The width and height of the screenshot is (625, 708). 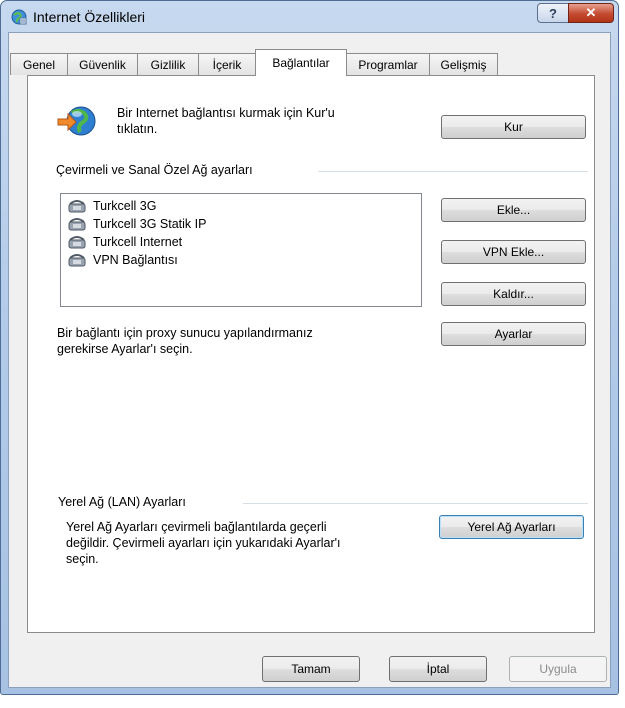 I want to click on dialup-group-label: Çevirmeli ve Sanal Özel Ağ ayarları, so click(x=154, y=170).